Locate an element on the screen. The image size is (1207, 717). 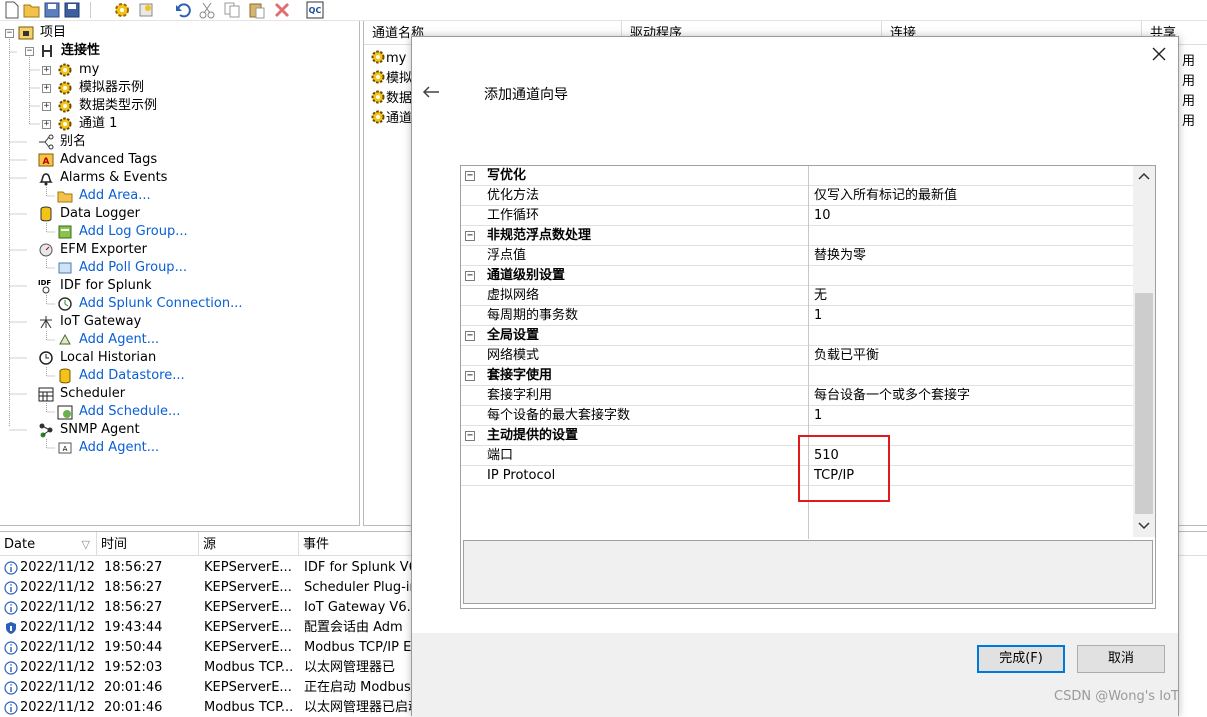
root-collapse-box: − is located at coordinates (9, 33).